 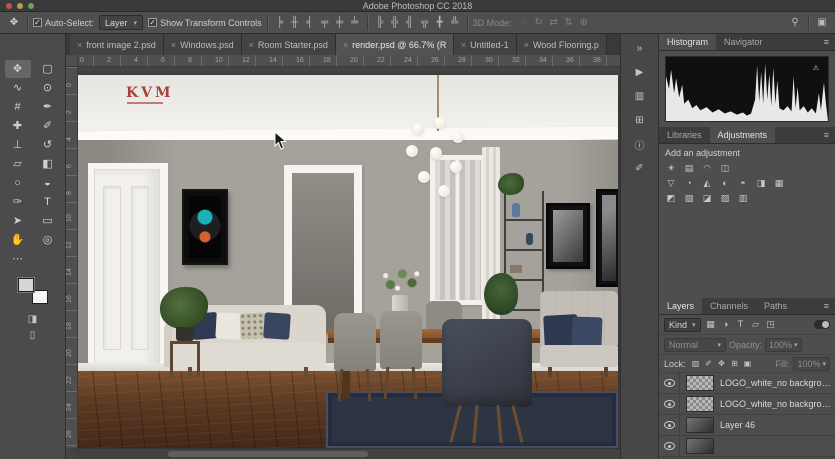 I want to click on channel-mixer-icon: ◨, so click(x=761, y=183).